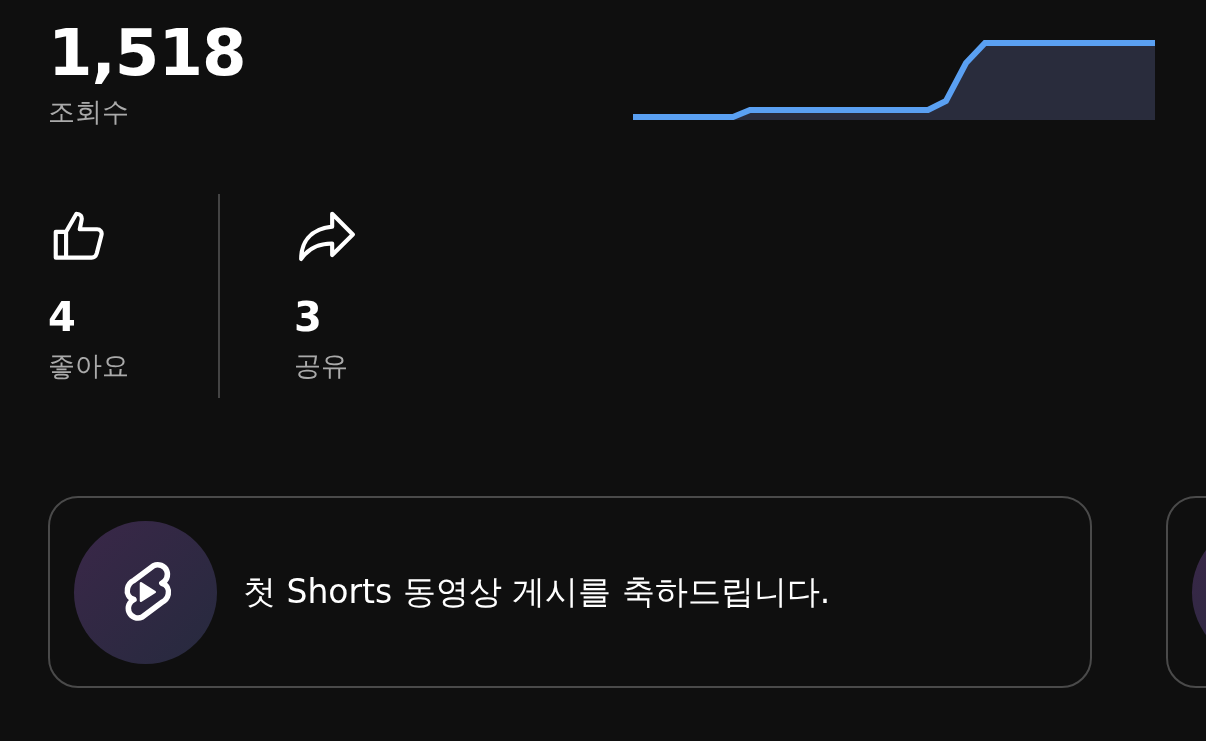 The width and height of the screenshot is (1206, 741). I want to click on view-count: 1,518, so click(147, 53).